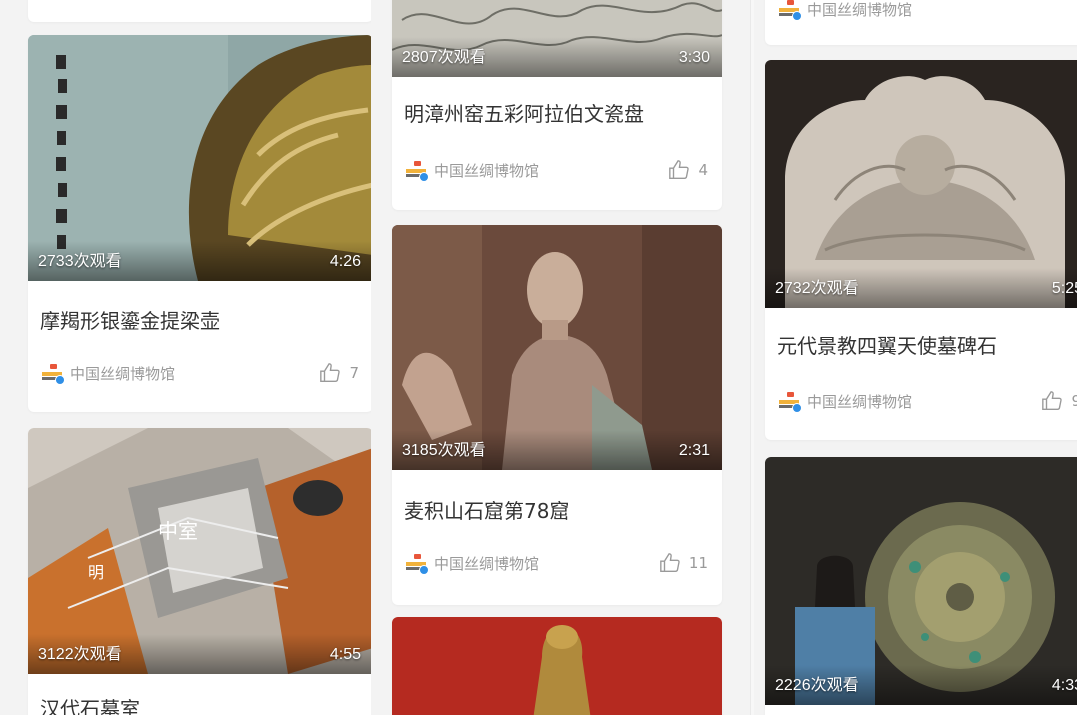  What do you see at coordinates (1074, 401) in the screenshot?
I see `like-count: 9` at bounding box center [1074, 401].